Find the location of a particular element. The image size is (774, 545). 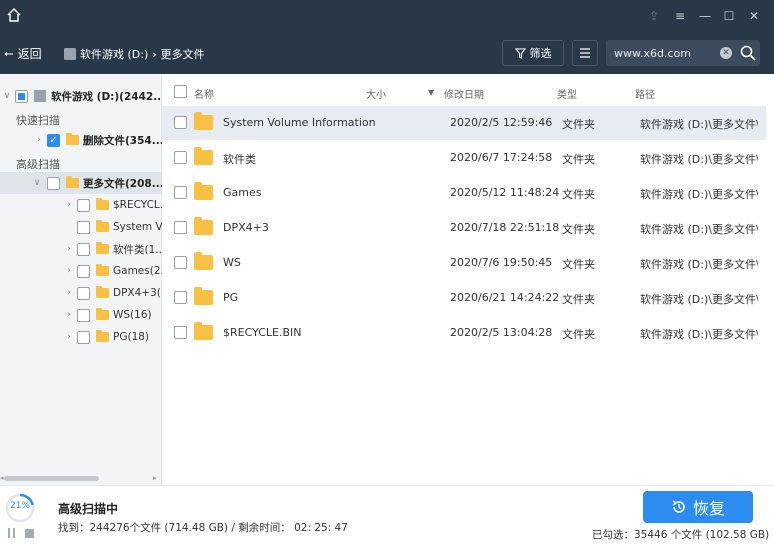

breadcrumb: 软件游戏 (D:) › 更多文件 is located at coordinates (134, 54).